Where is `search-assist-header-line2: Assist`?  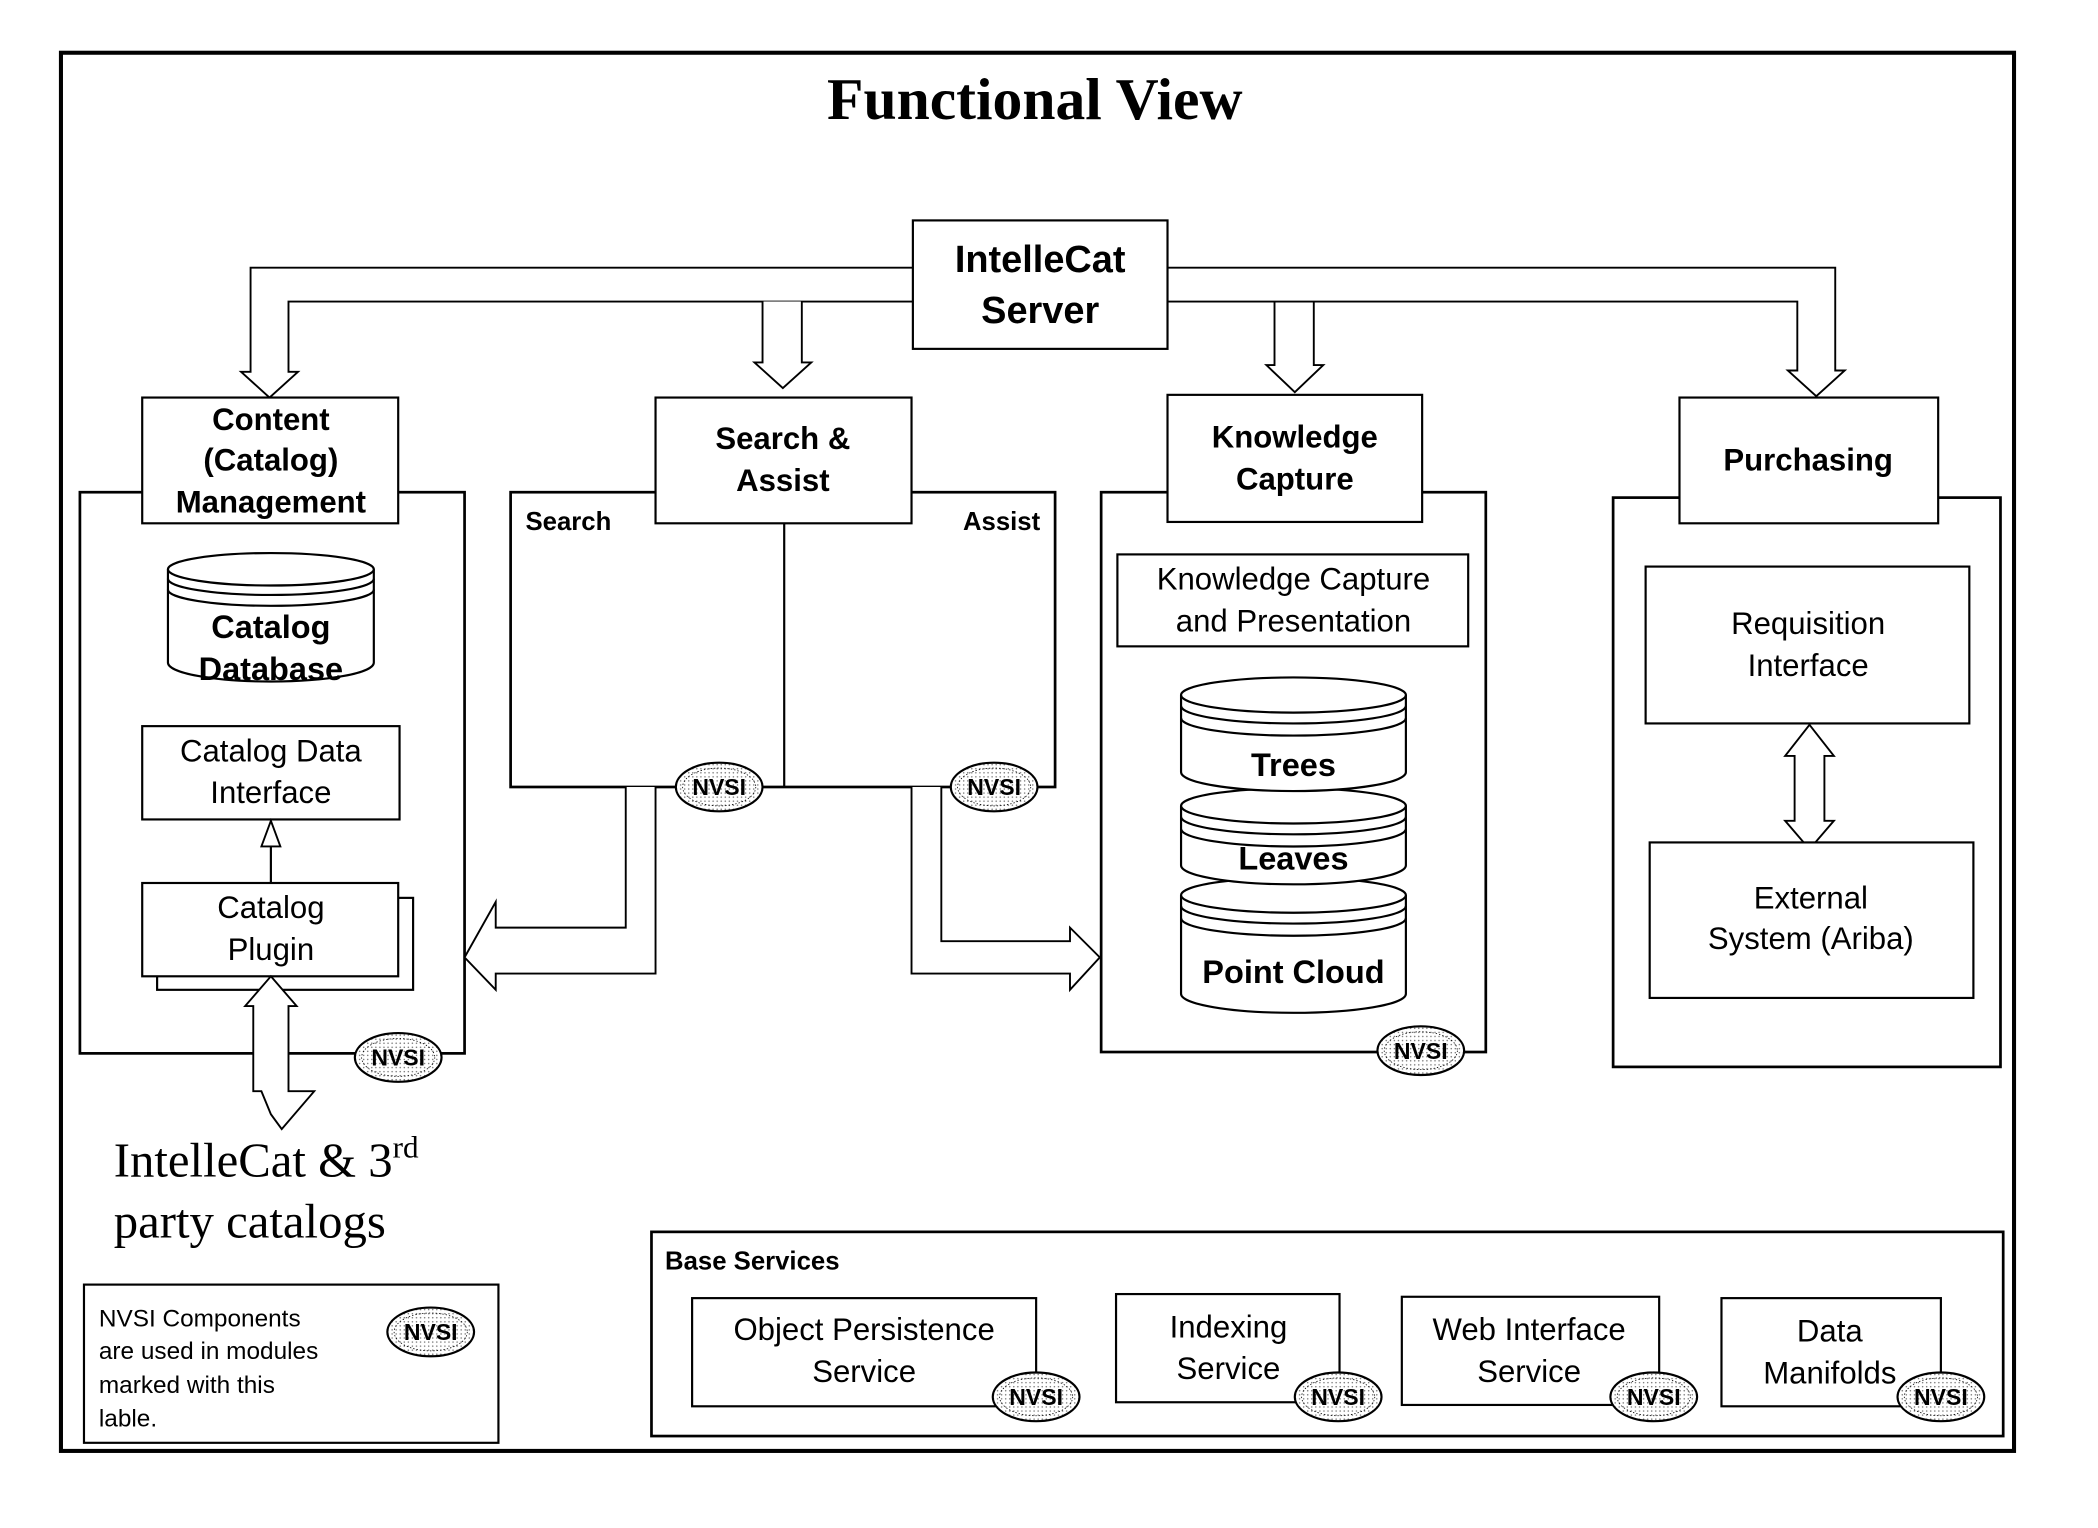
search-assist-header-line2: Assist is located at coordinates (782, 480).